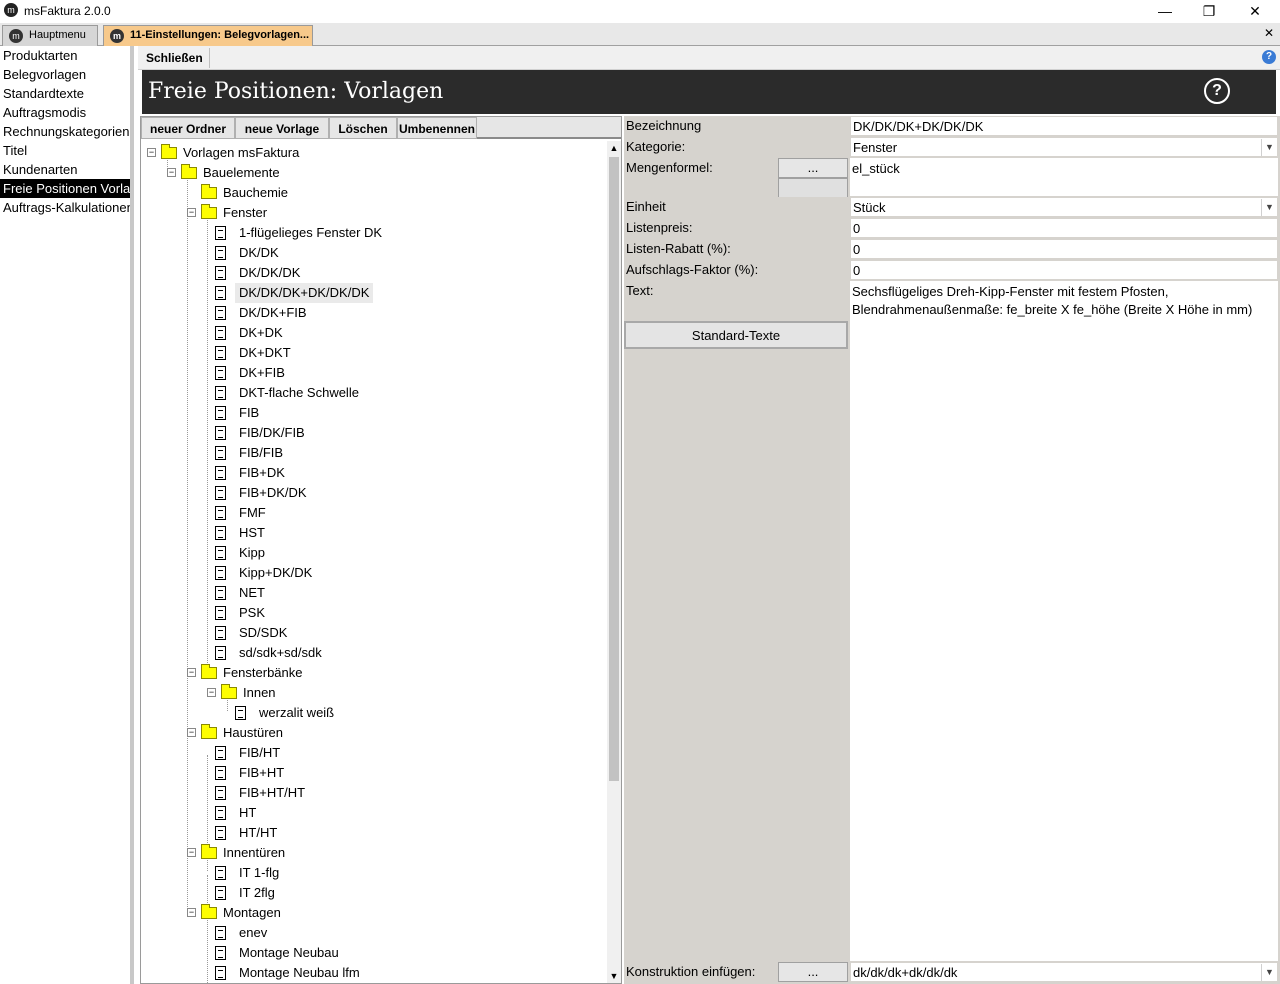  What do you see at coordinates (404, 653) in the screenshot?
I see `tree-template-item: sd/sdk+sd/sdk` at bounding box center [404, 653].